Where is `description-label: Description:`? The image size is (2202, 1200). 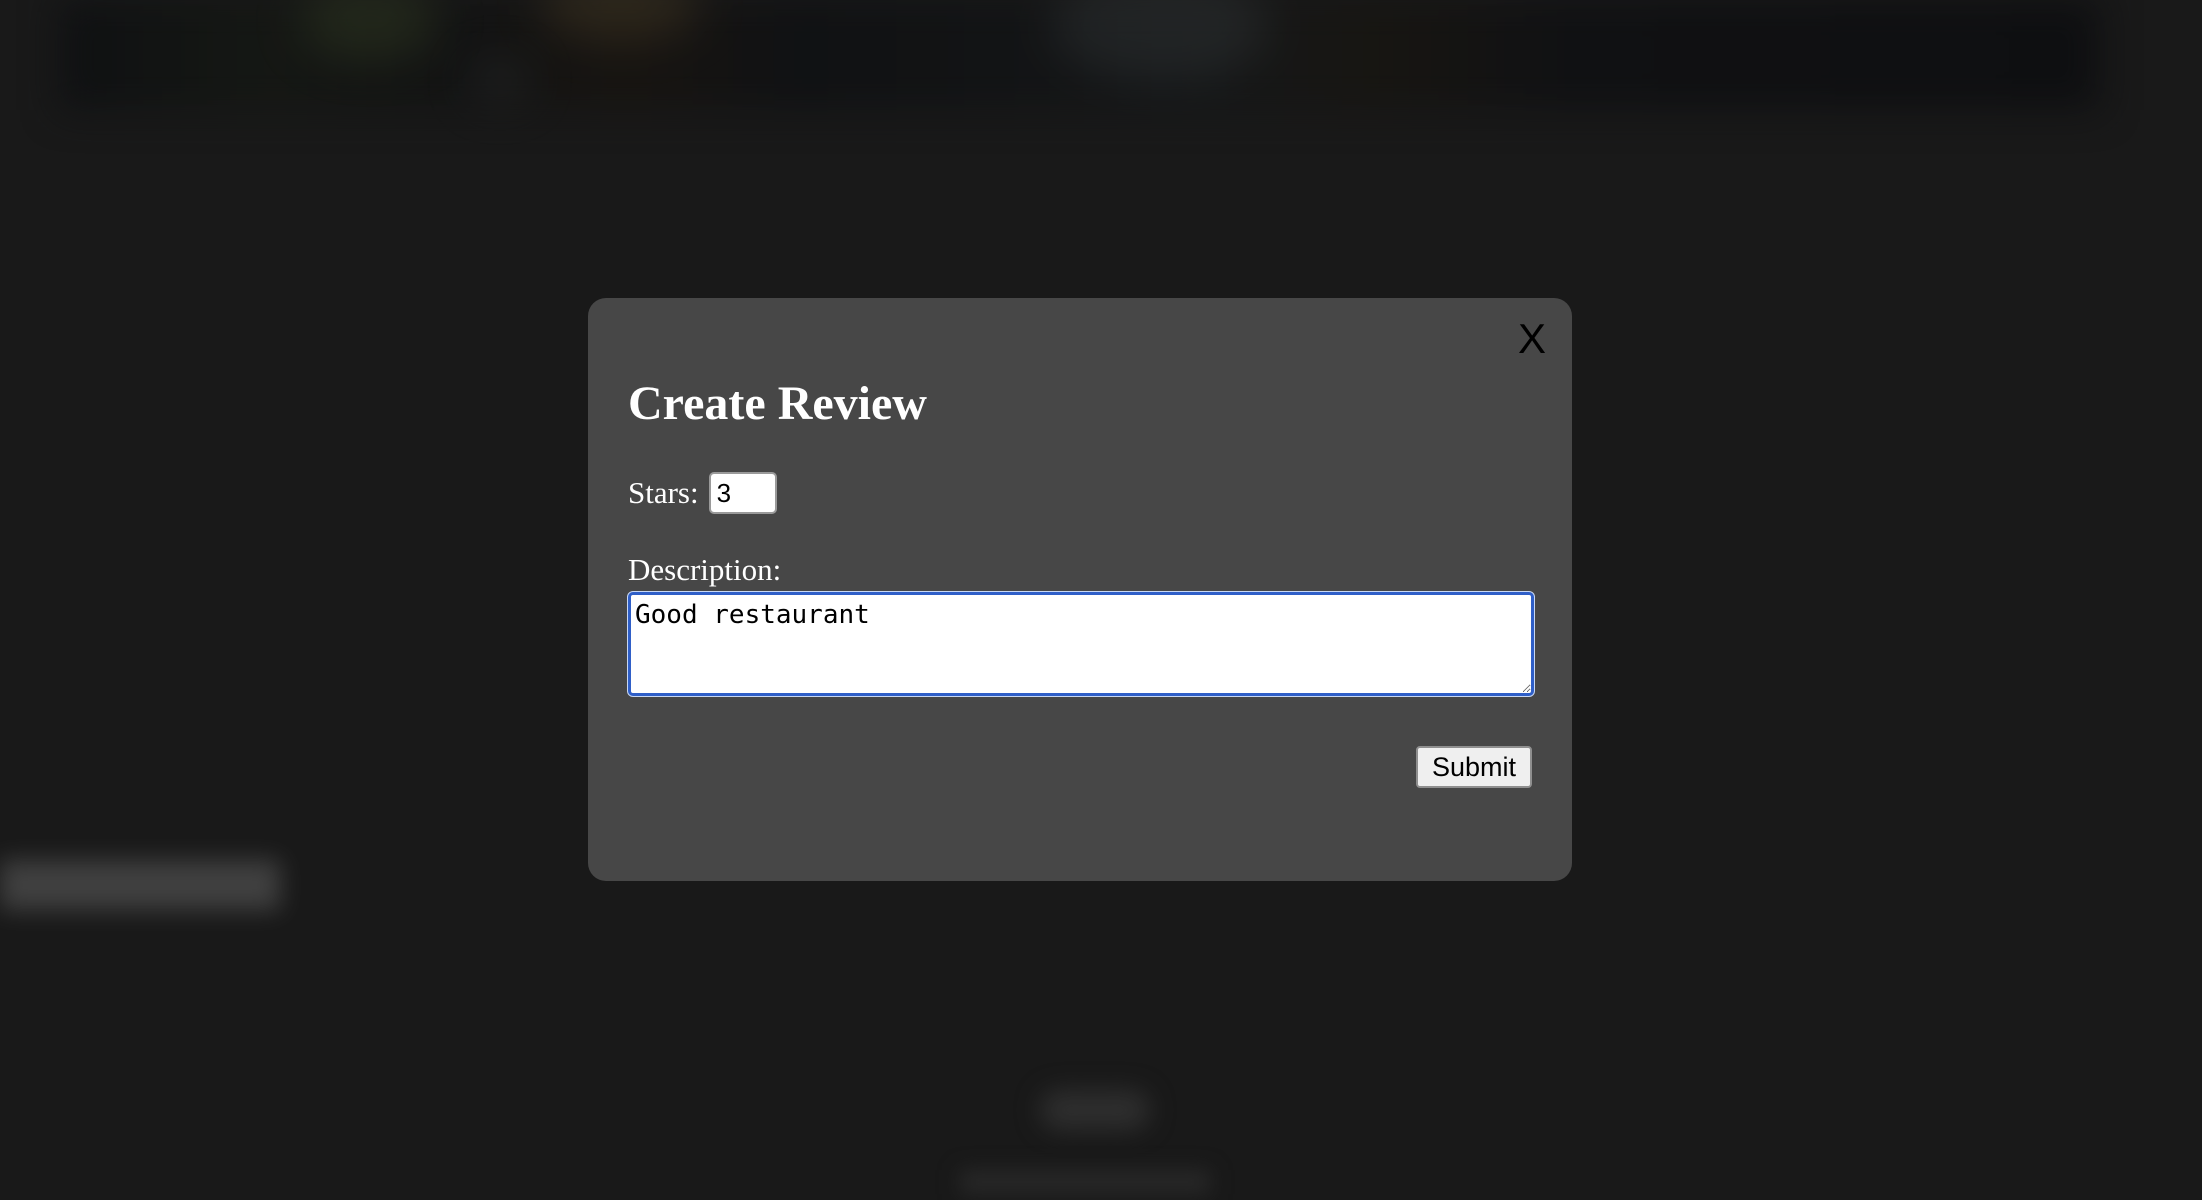
description-label: Description: is located at coordinates (705, 569).